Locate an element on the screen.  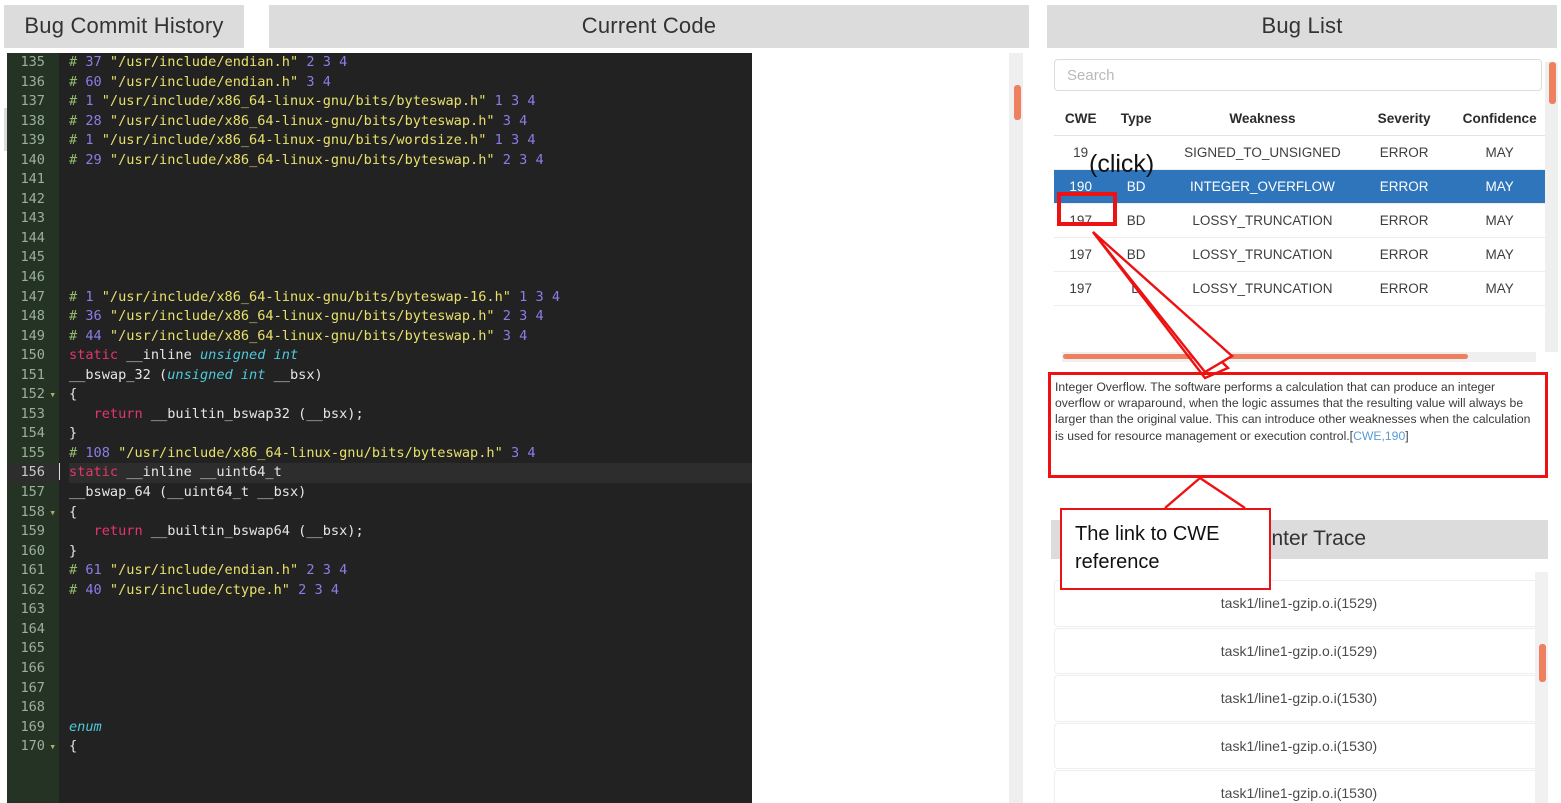
code-line: # 40 "/usr/include/ctype.h" 2 3 4 is located at coordinates (410, 591).